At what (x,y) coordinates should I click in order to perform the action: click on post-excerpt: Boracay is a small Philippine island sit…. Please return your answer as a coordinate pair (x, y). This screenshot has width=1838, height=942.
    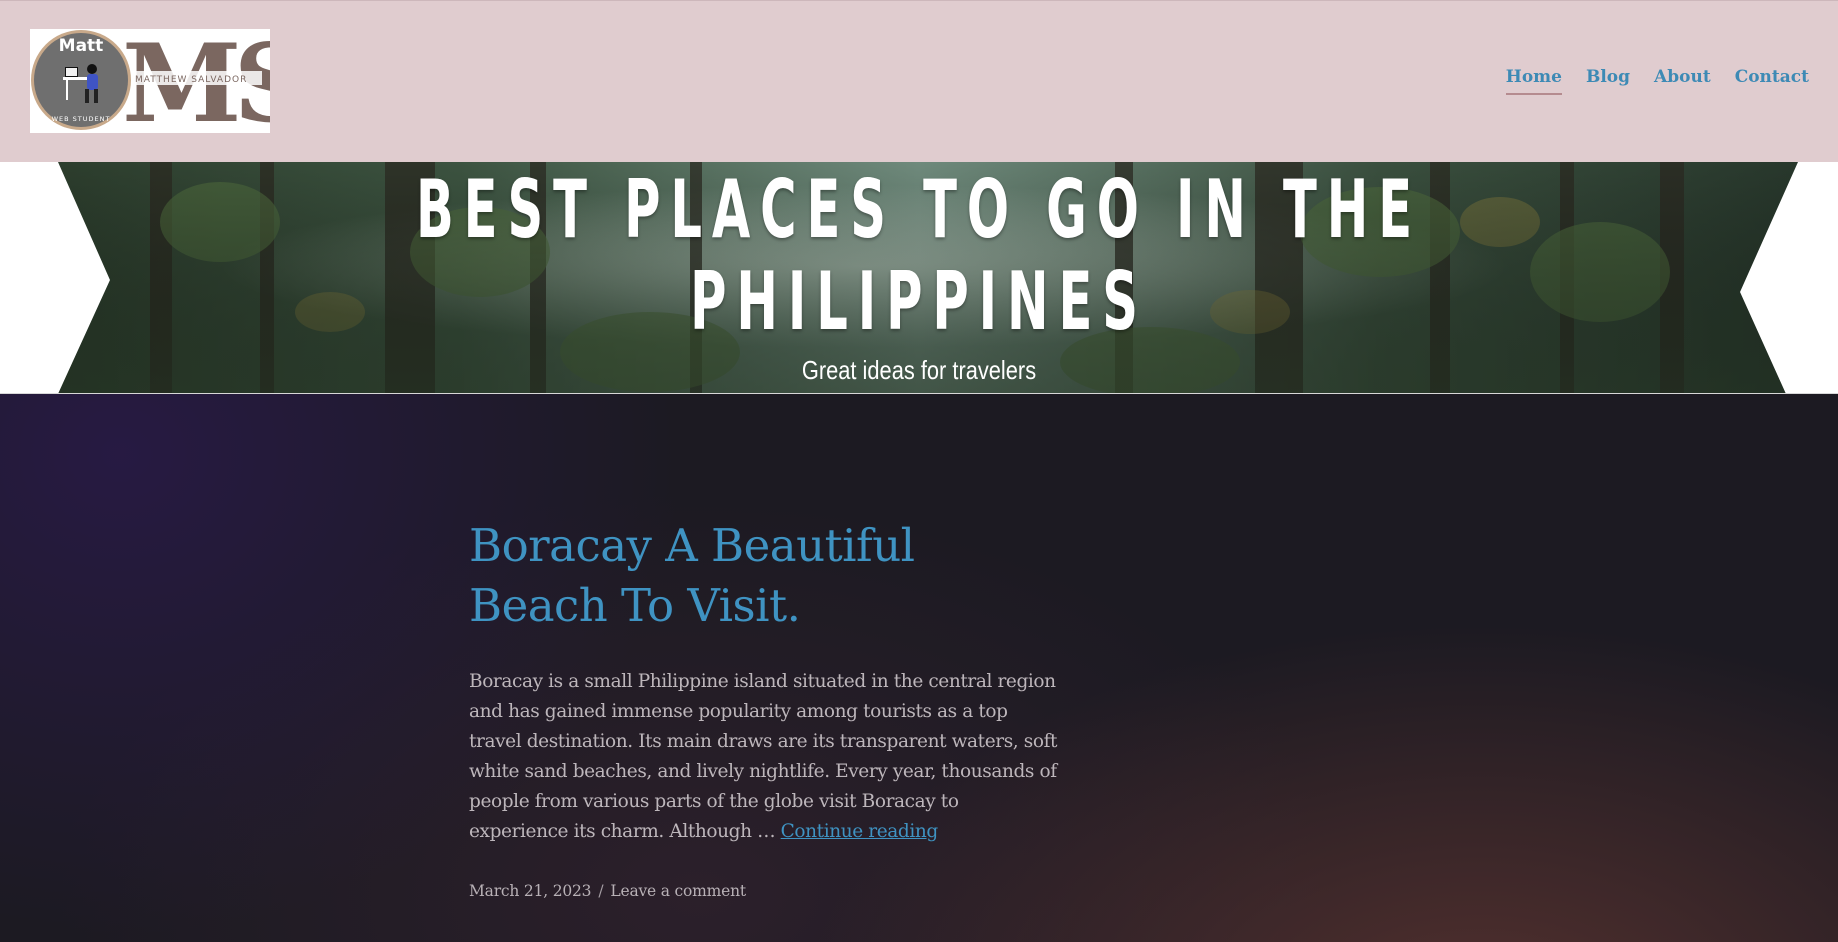
    Looking at the image, I should click on (764, 757).